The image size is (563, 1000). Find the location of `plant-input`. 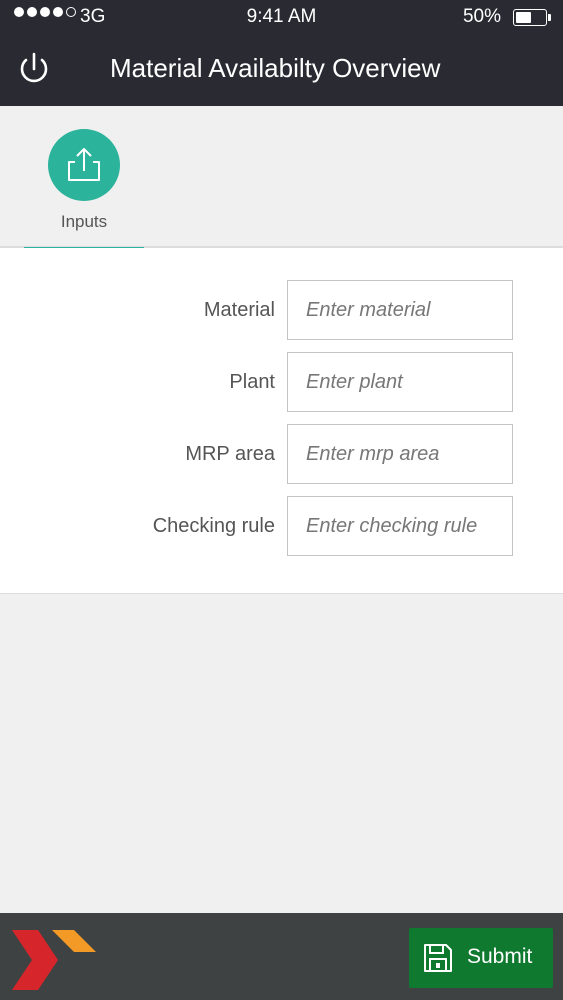

plant-input is located at coordinates (400, 382).